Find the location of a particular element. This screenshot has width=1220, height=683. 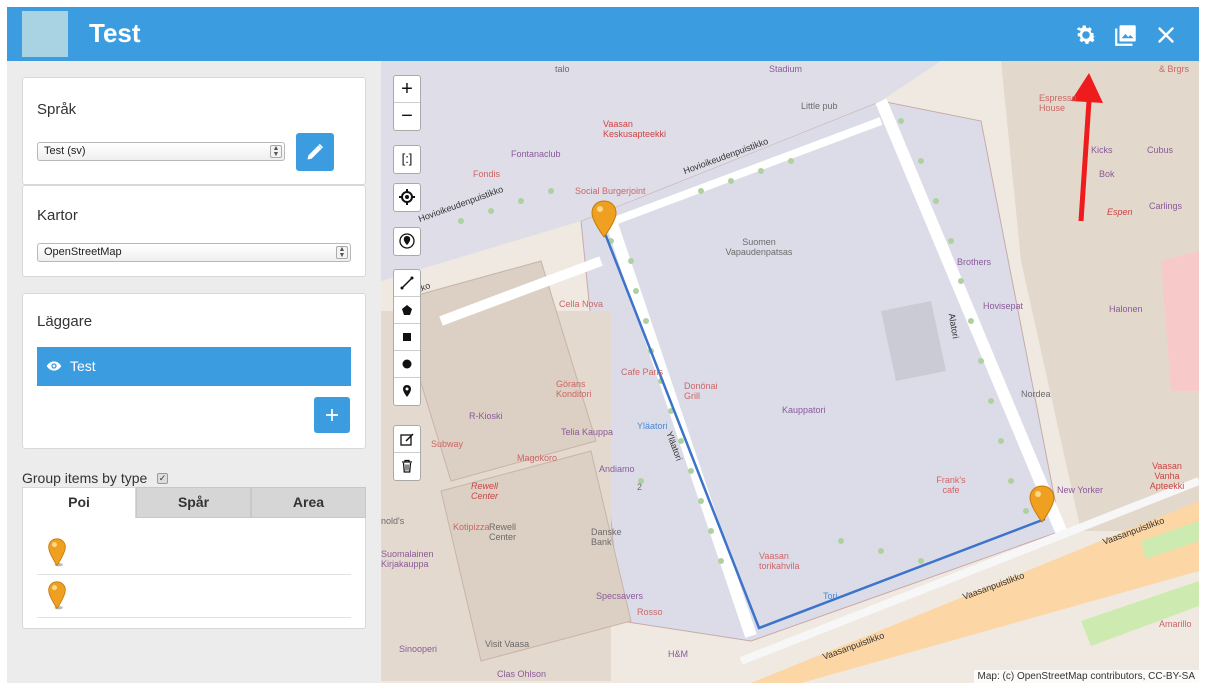

map-label: Görans Konditori is located at coordinates (574, 389).